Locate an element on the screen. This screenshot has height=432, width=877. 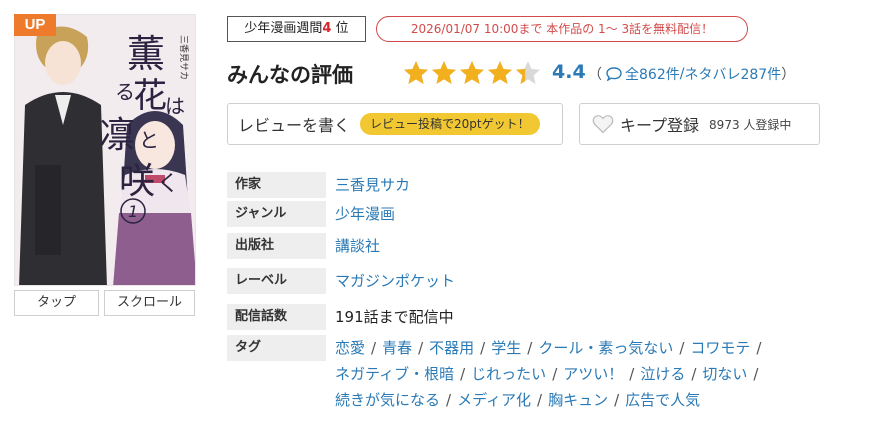
cover-volume: 1 is located at coordinates (133, 211).